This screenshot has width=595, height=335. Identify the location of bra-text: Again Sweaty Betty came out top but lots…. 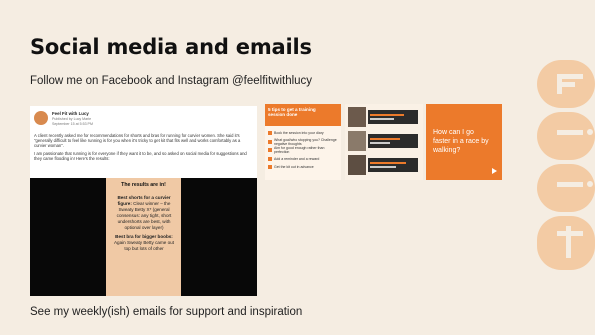
(143, 245).